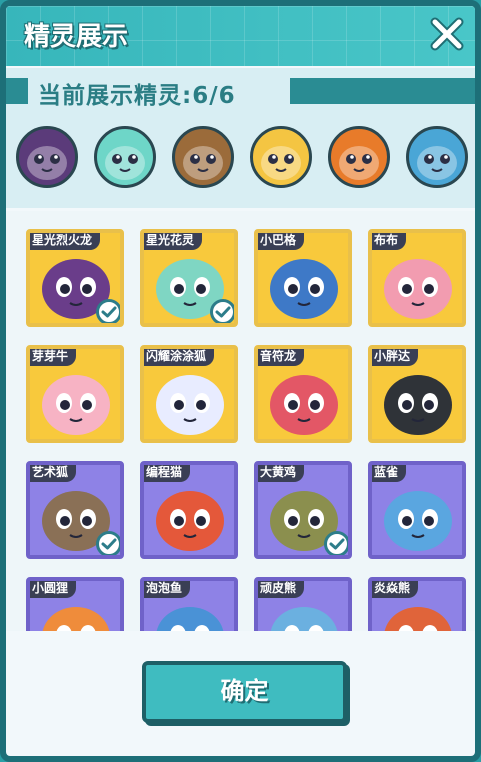 The height and width of the screenshot is (762, 481). I want to click on sprite-card: 布布, so click(417, 278).